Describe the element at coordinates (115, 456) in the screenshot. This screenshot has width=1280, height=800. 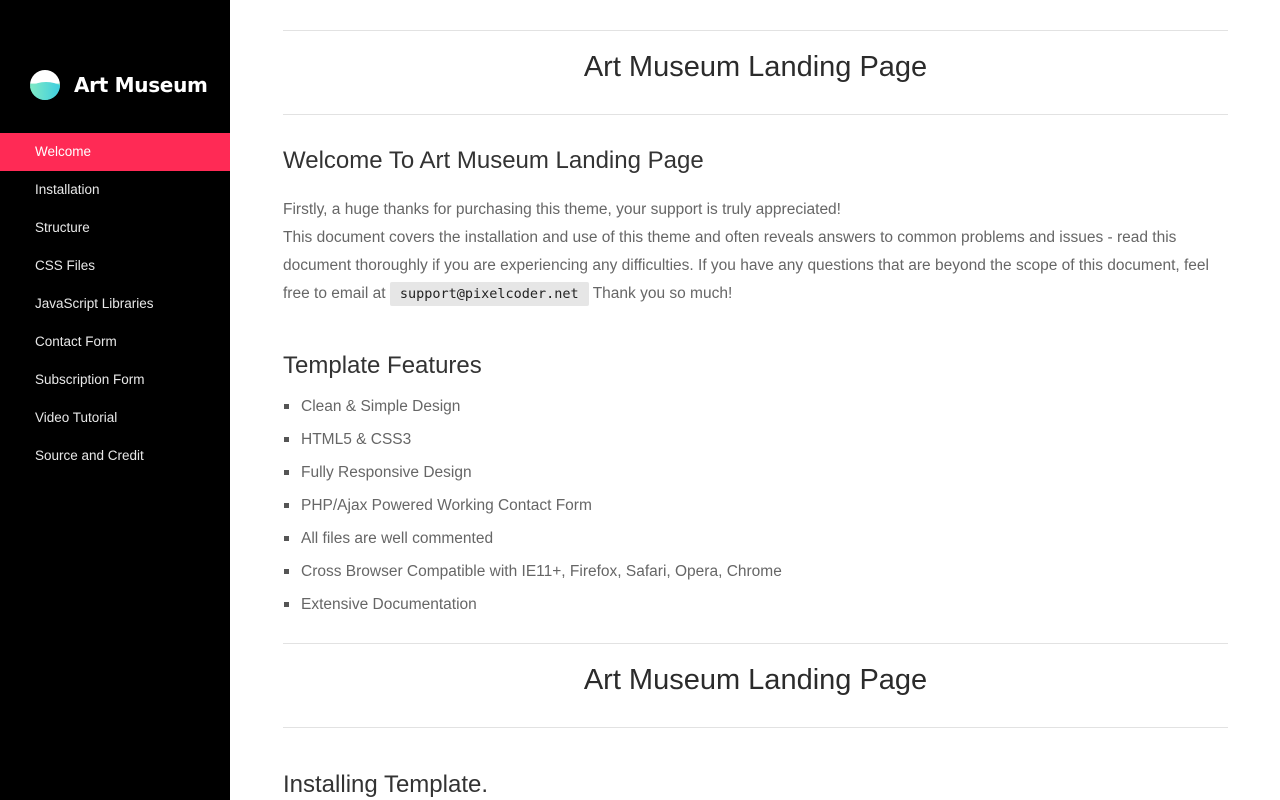
I see `sidebar-item-source-and-credit: Source and Credit` at that location.